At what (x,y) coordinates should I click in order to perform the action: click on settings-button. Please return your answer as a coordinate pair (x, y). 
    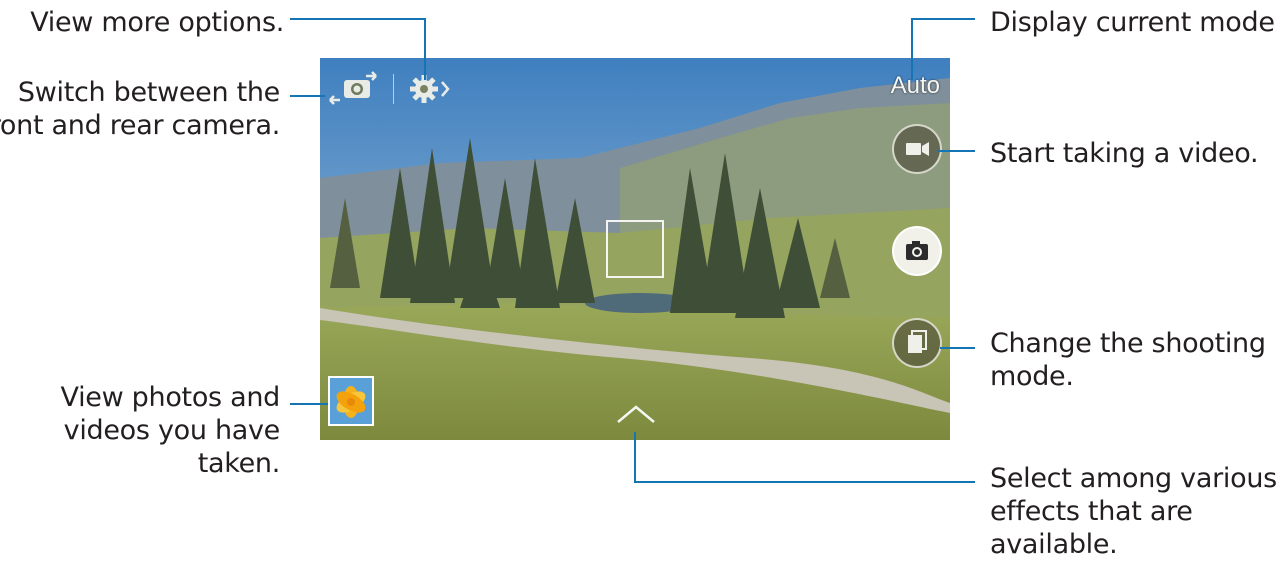
    Looking at the image, I should click on (430, 89).